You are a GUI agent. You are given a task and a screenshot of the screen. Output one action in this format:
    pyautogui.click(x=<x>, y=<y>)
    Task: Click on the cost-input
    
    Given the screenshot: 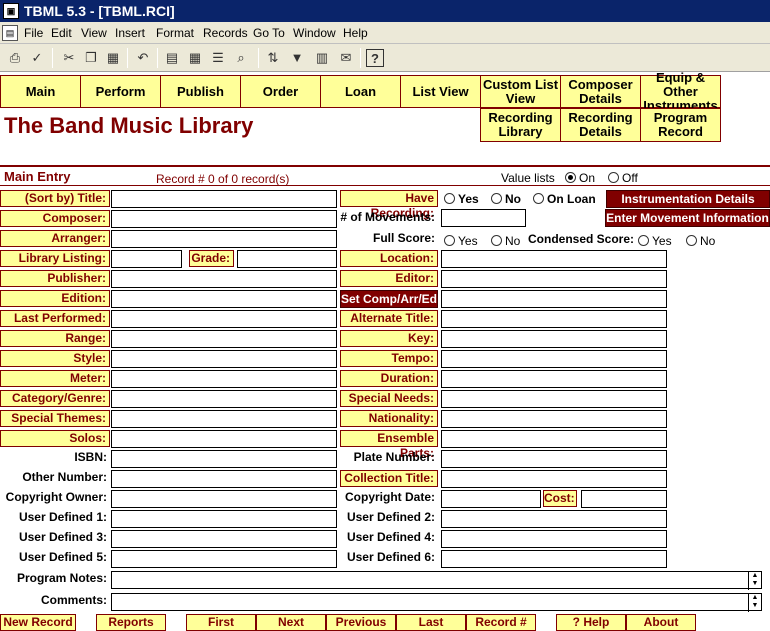 What is the action you would take?
    pyautogui.click(x=624, y=499)
    